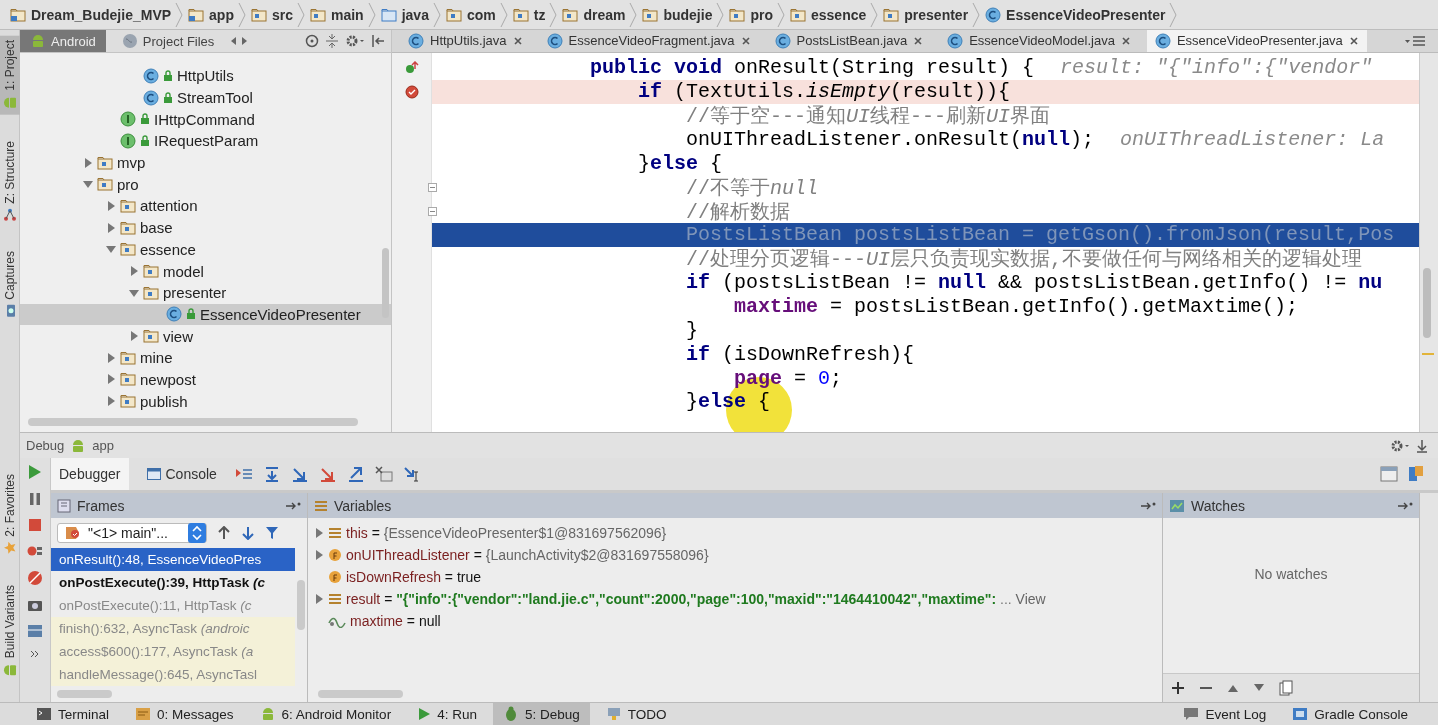 The image size is (1438, 725). I want to click on step-into-icon, so click(299, 474).